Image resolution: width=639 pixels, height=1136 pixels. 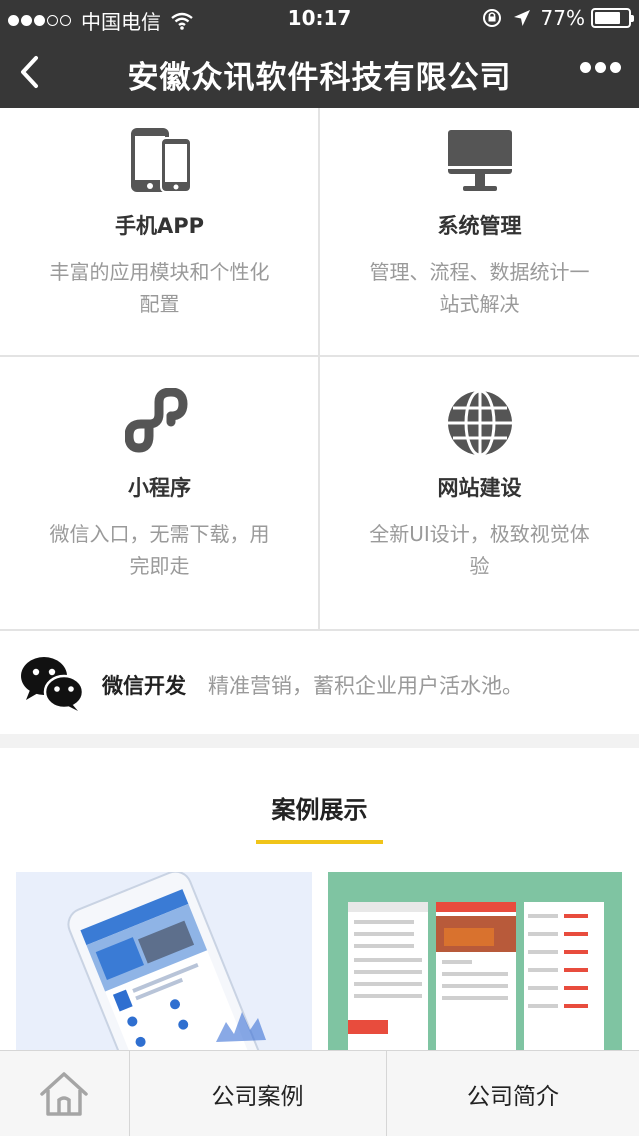 I want to click on feature-card-website: 网站建设 全新UI设计，极致视觉体验, so click(x=479, y=500).